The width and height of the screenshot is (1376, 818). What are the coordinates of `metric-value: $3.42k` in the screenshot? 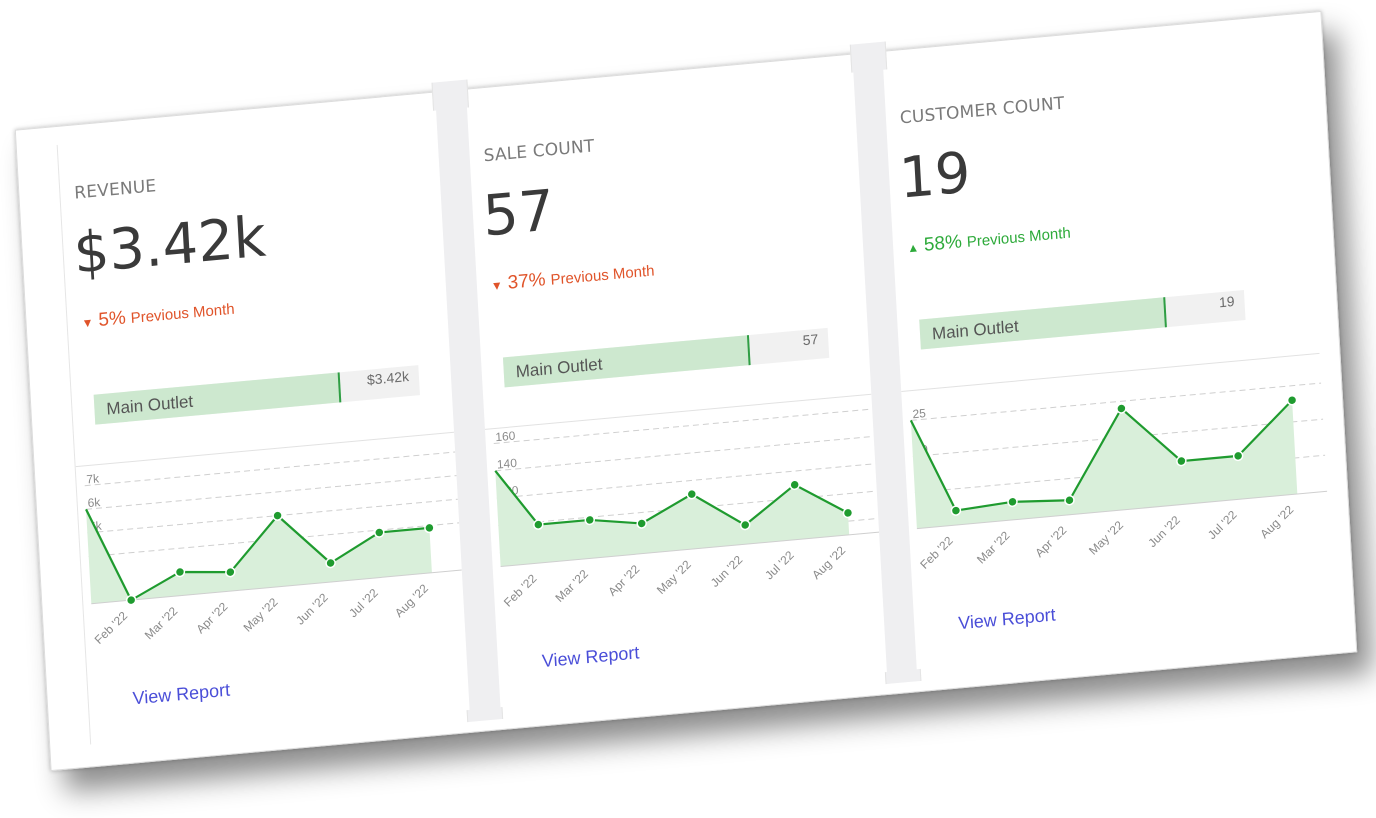 It's located at (169, 245).